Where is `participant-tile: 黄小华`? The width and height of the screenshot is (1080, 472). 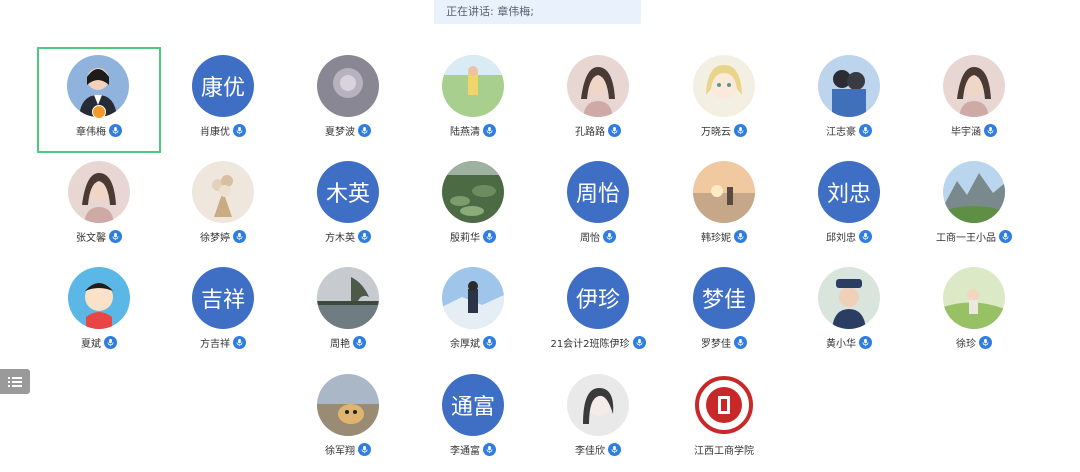
participant-tile: 黄小华 is located at coordinates (849, 312).